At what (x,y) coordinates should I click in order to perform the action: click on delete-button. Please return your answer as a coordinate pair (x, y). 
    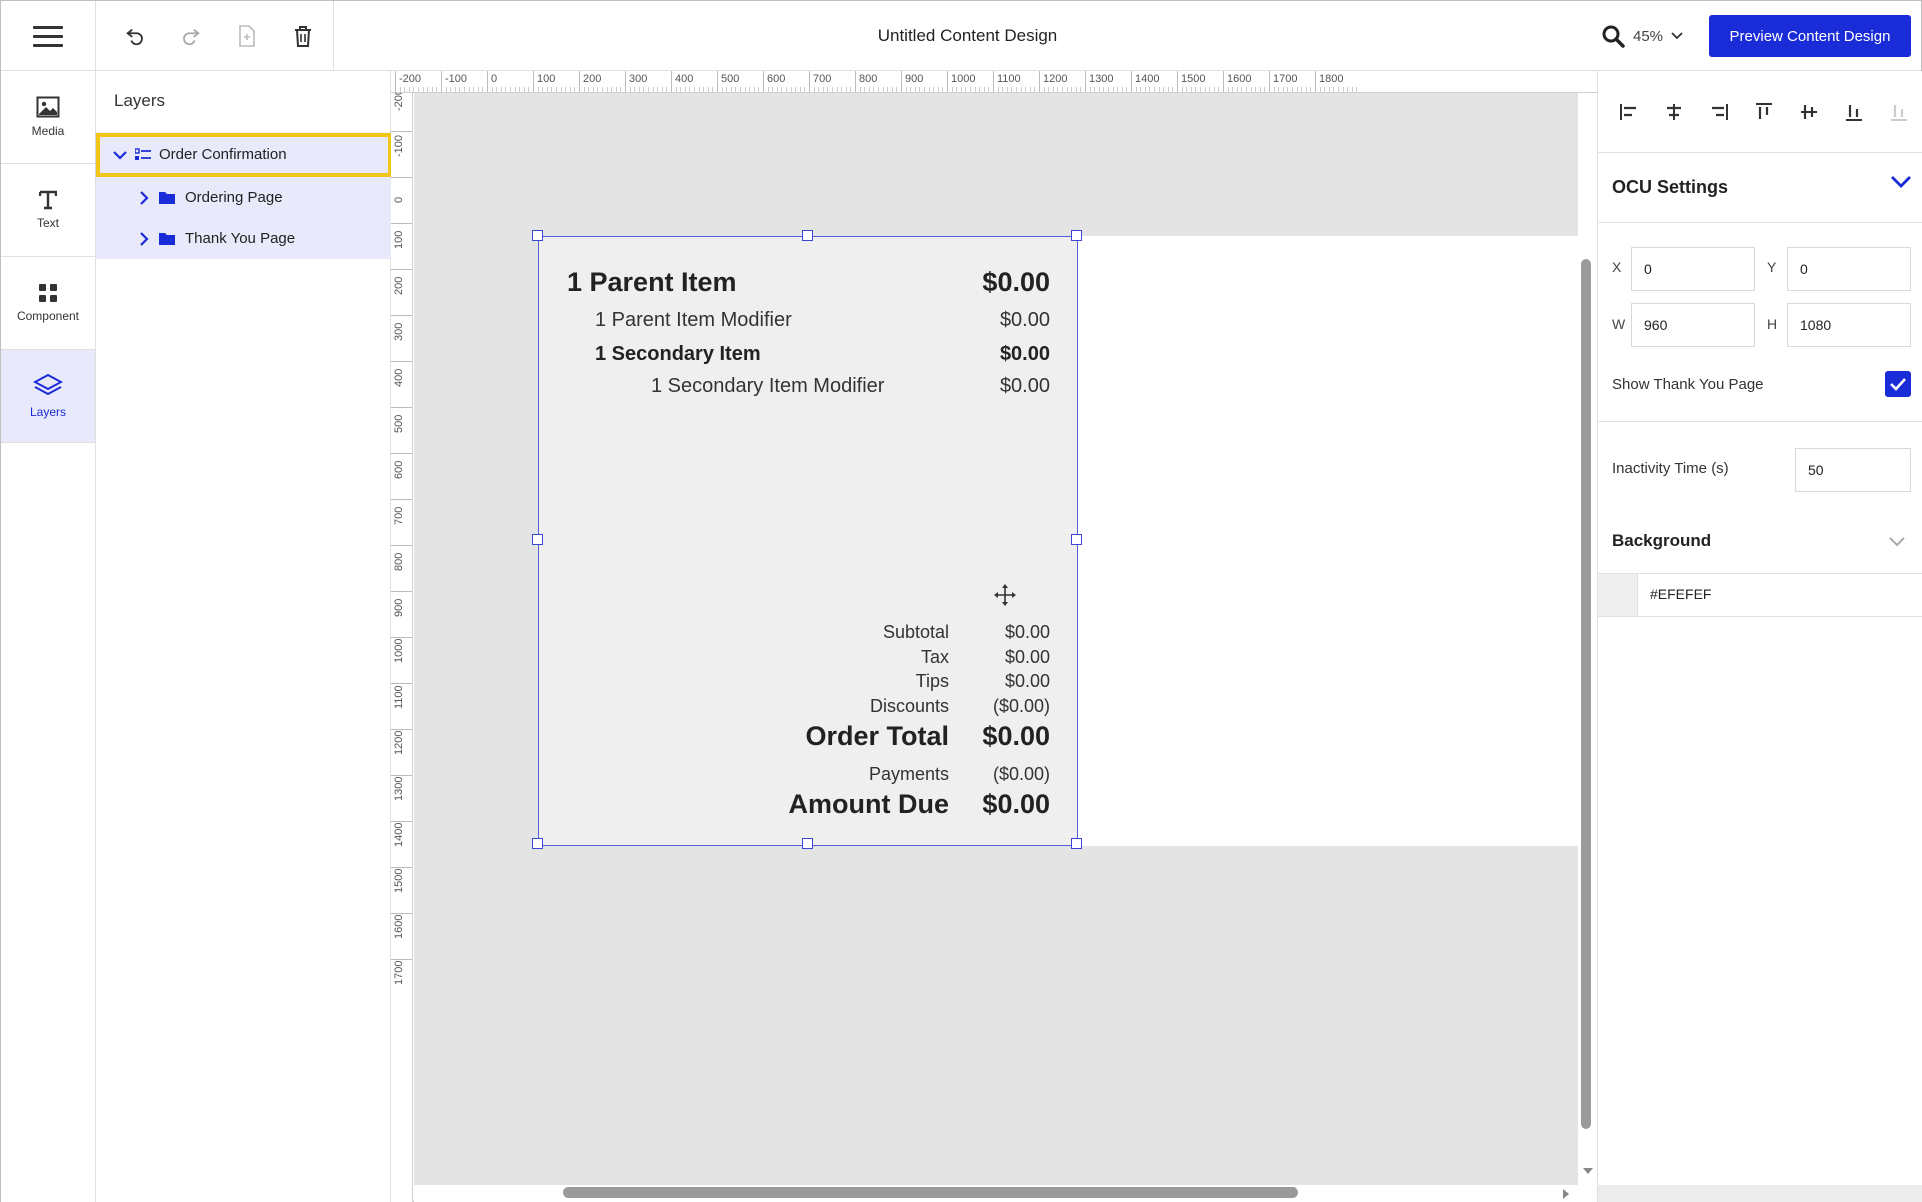
    Looking at the image, I should click on (303, 36).